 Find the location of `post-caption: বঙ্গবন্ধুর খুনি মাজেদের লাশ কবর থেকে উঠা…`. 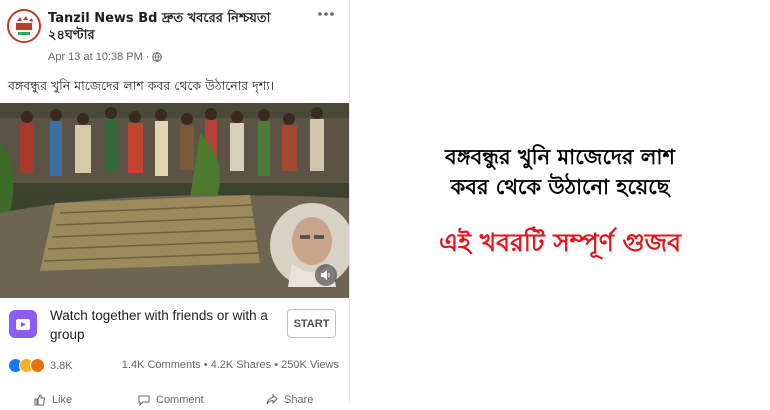

post-caption: বঙ্গবন্ধুর খুনি মাজেদের লাশ কবর থেকে উঠা… is located at coordinates (141, 85).